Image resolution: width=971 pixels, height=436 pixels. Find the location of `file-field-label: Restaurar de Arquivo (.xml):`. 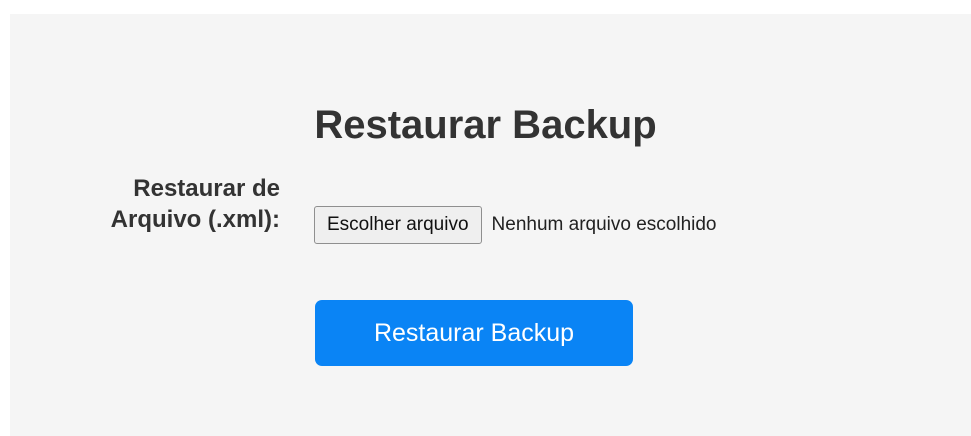

file-field-label: Restaurar de Arquivo (.xml): is located at coordinates (195, 204).